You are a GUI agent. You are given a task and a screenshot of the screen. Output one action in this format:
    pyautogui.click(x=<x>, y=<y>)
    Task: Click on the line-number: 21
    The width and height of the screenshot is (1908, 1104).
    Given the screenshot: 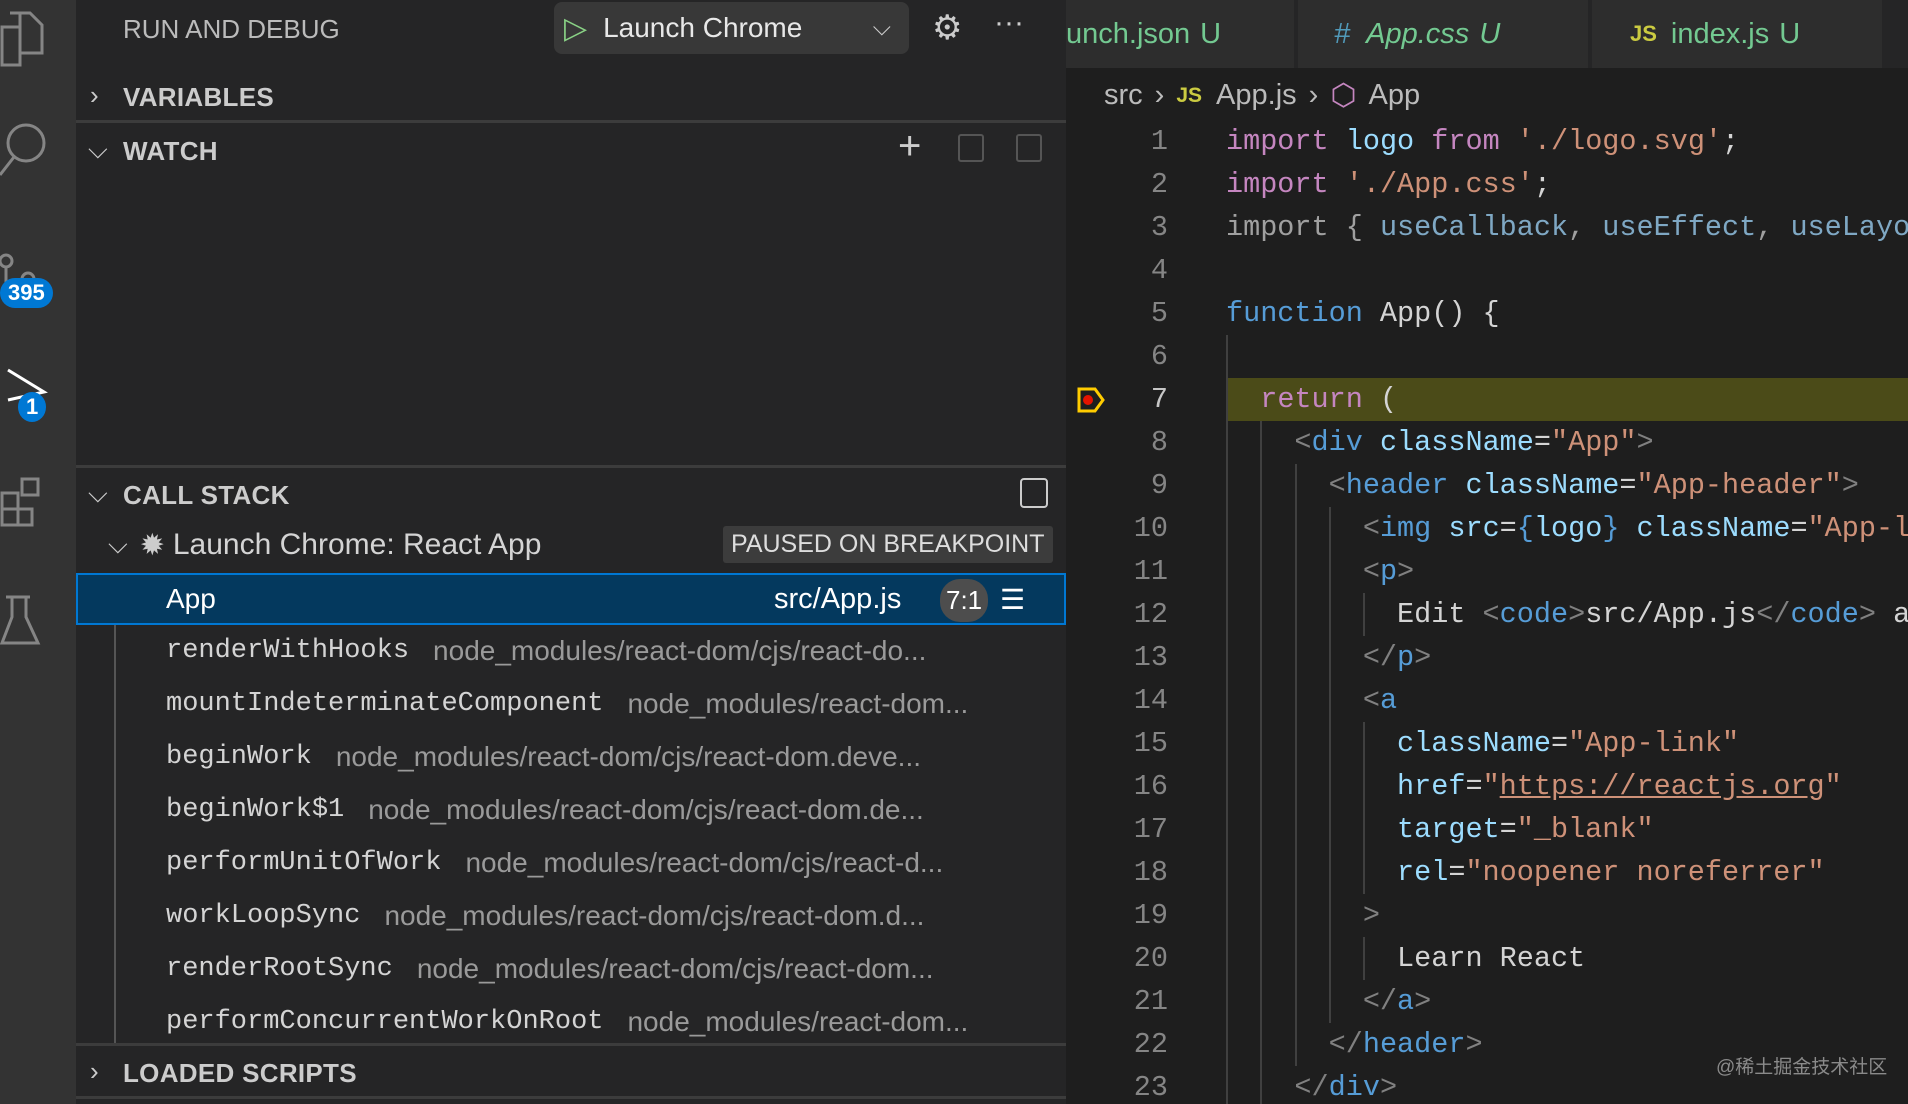 What is the action you would take?
    pyautogui.click(x=1150, y=1001)
    